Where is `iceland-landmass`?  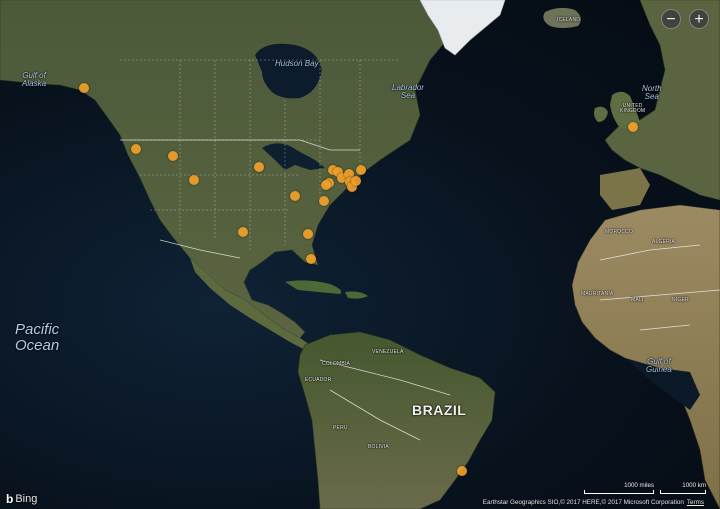 iceland-landmass is located at coordinates (562, 17).